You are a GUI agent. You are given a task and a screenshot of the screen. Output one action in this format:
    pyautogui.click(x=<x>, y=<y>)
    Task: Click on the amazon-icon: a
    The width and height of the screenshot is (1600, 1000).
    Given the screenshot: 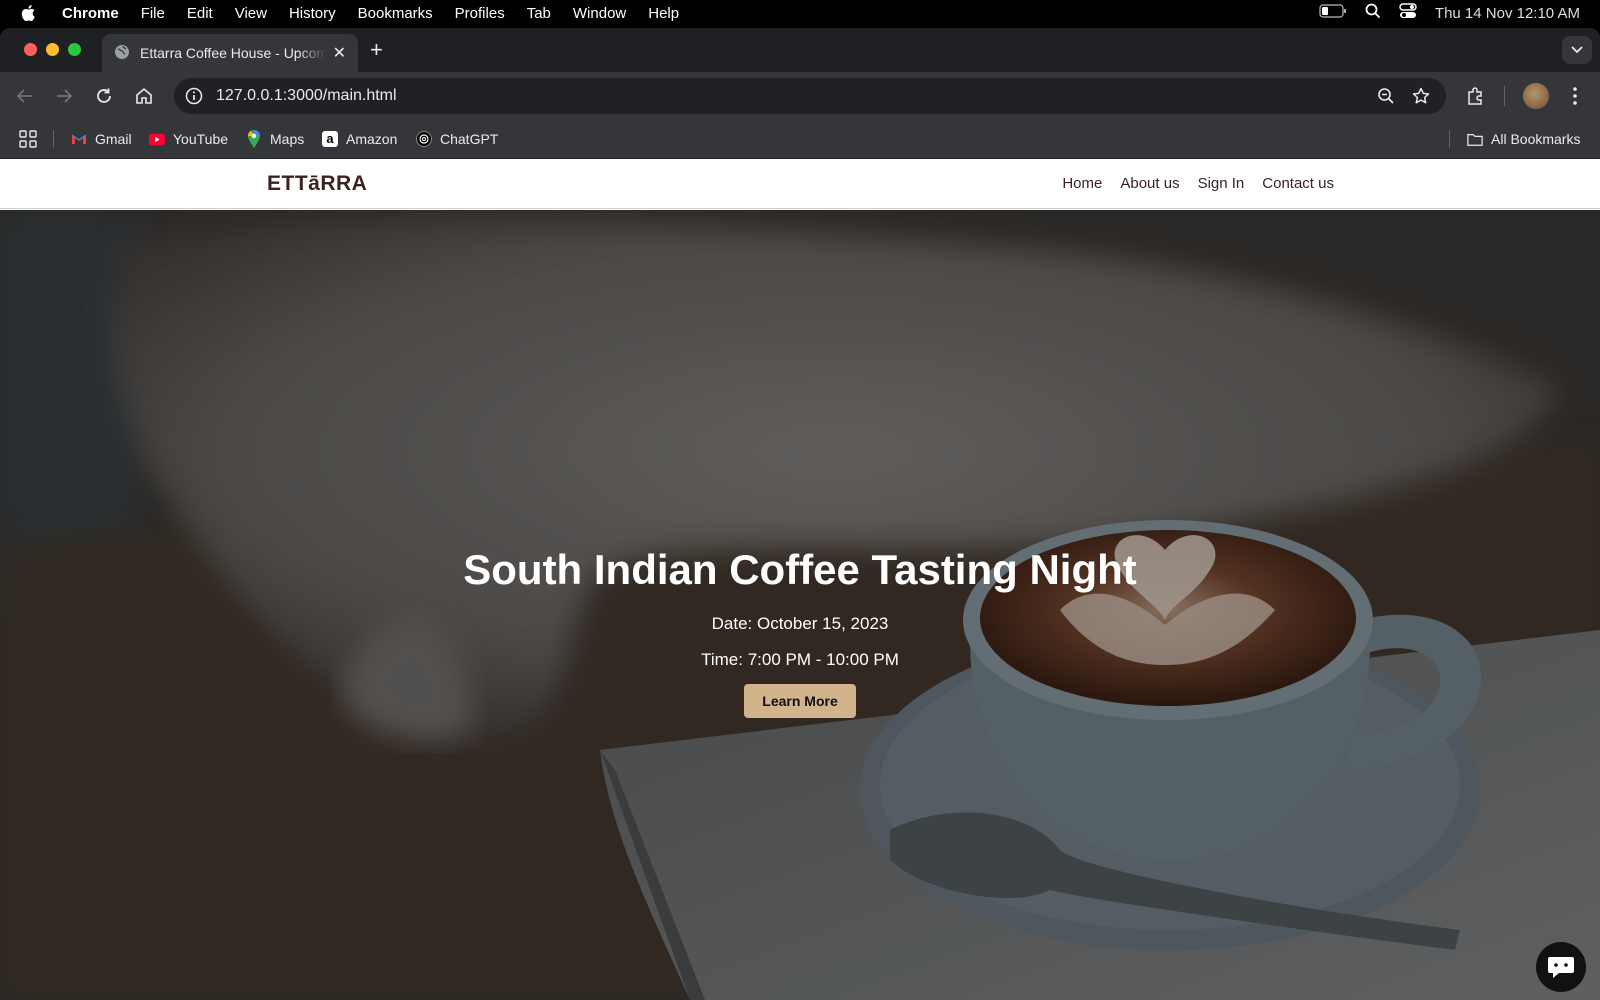 What is the action you would take?
    pyautogui.click(x=330, y=139)
    